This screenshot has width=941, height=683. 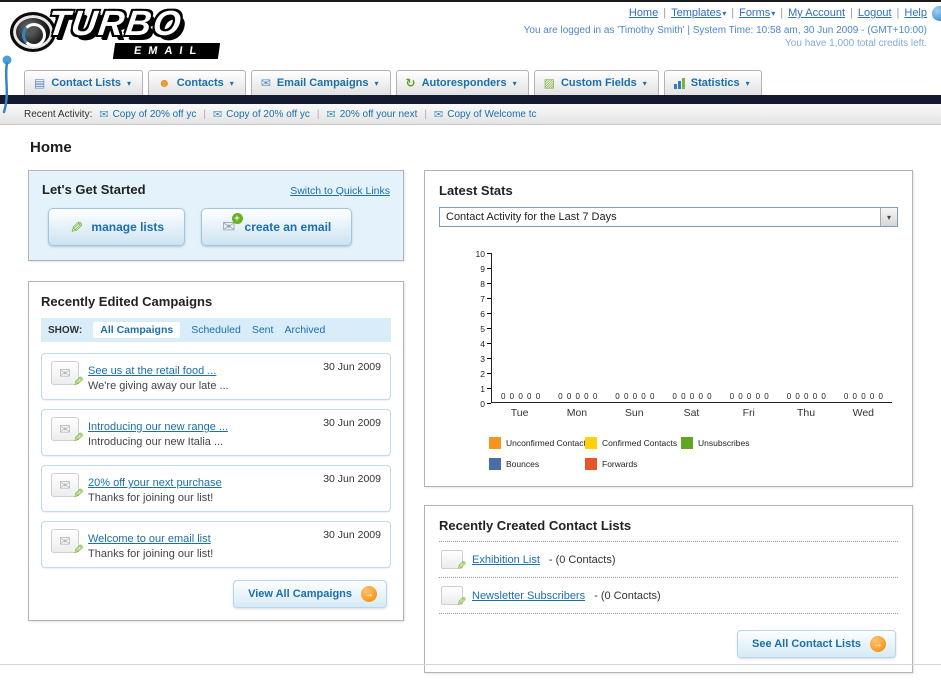 What do you see at coordinates (816, 13) in the screenshot?
I see `nav-link-my-account: My Account` at bounding box center [816, 13].